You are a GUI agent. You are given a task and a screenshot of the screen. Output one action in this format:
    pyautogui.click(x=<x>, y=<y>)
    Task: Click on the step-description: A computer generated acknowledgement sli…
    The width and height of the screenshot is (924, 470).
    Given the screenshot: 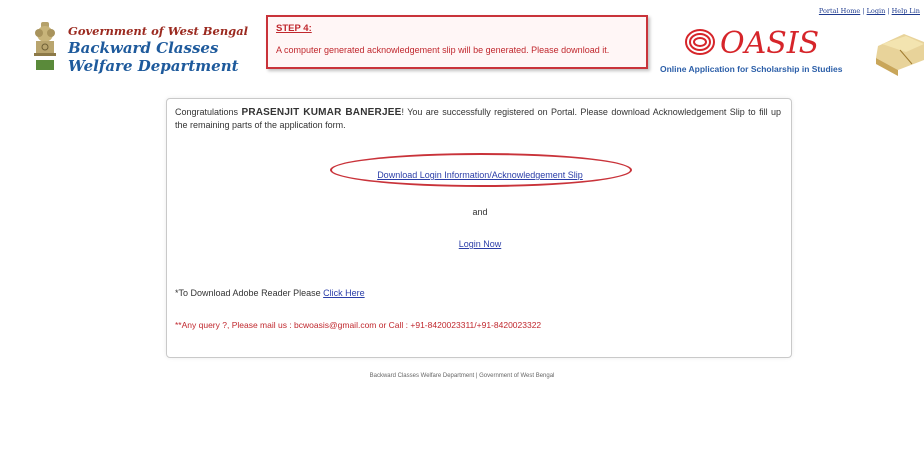 What is the action you would take?
    pyautogui.click(x=443, y=50)
    